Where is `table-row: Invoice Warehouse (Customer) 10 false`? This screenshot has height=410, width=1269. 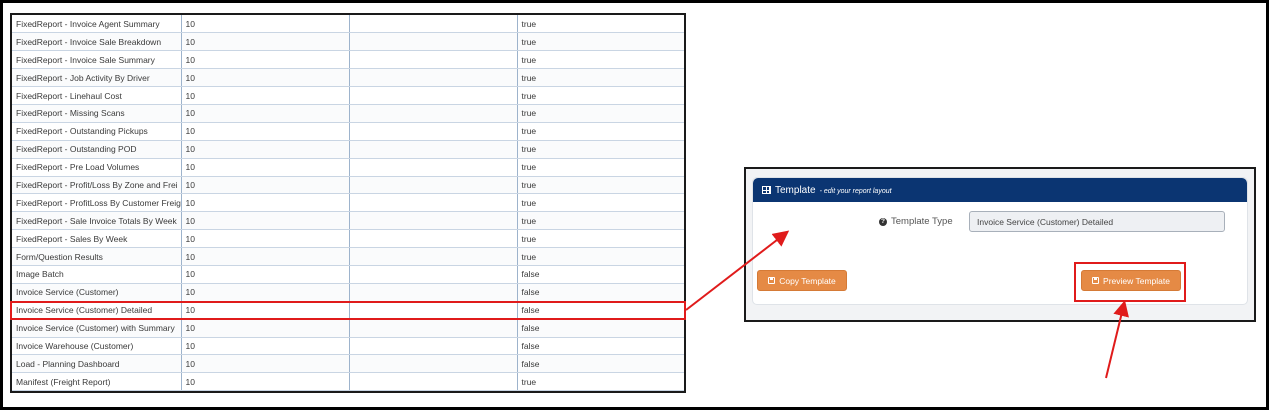 table-row: Invoice Warehouse (Customer) 10 false is located at coordinates (348, 346).